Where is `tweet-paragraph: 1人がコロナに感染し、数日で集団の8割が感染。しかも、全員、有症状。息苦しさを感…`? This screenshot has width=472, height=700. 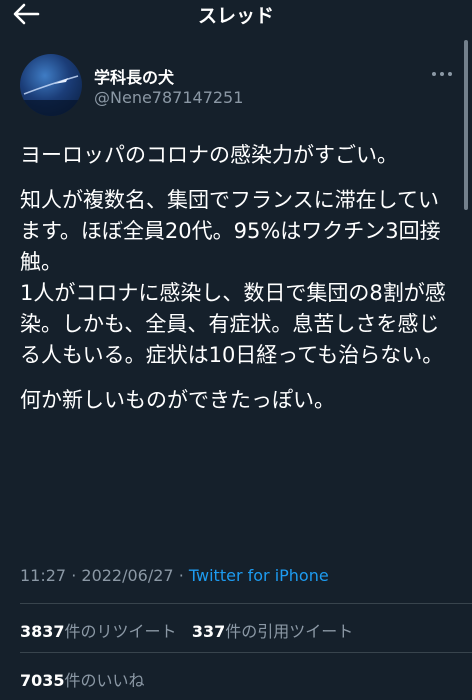
tweet-paragraph: 1人がコロナに感染し、数日で集団の8割が感染。しかも、全員、有症状。息苦しさを感… is located at coordinates (233, 324).